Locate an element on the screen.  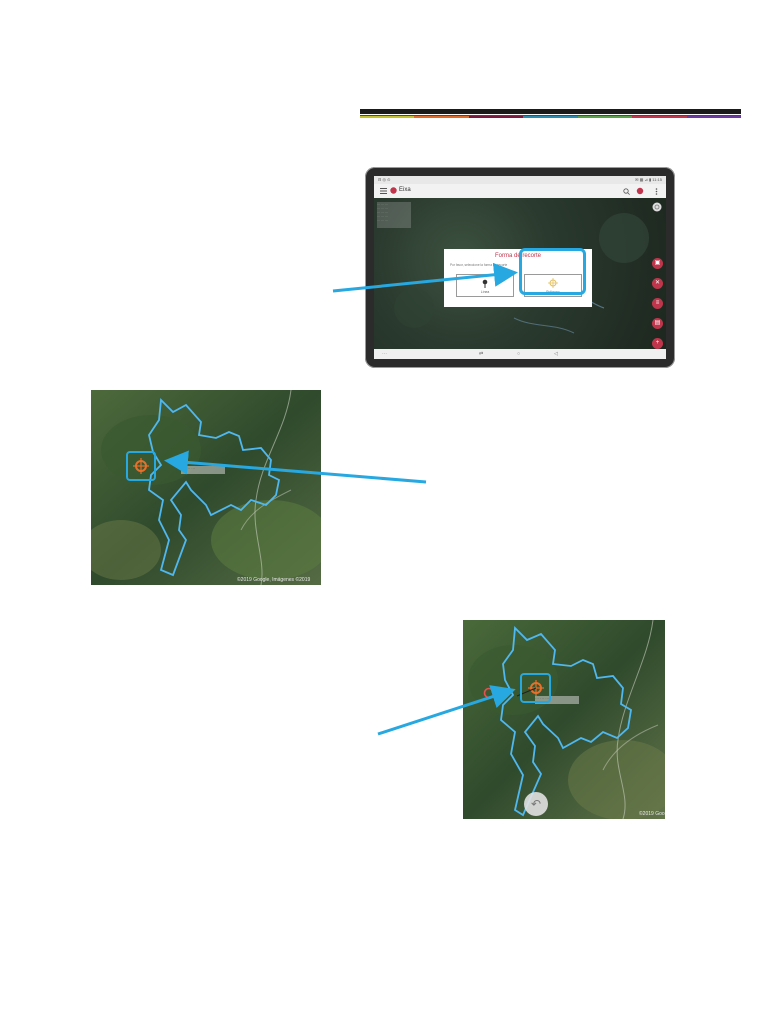
status-left-icons: ⊟ ◎ ⊙ is located at coordinates (384, 179).